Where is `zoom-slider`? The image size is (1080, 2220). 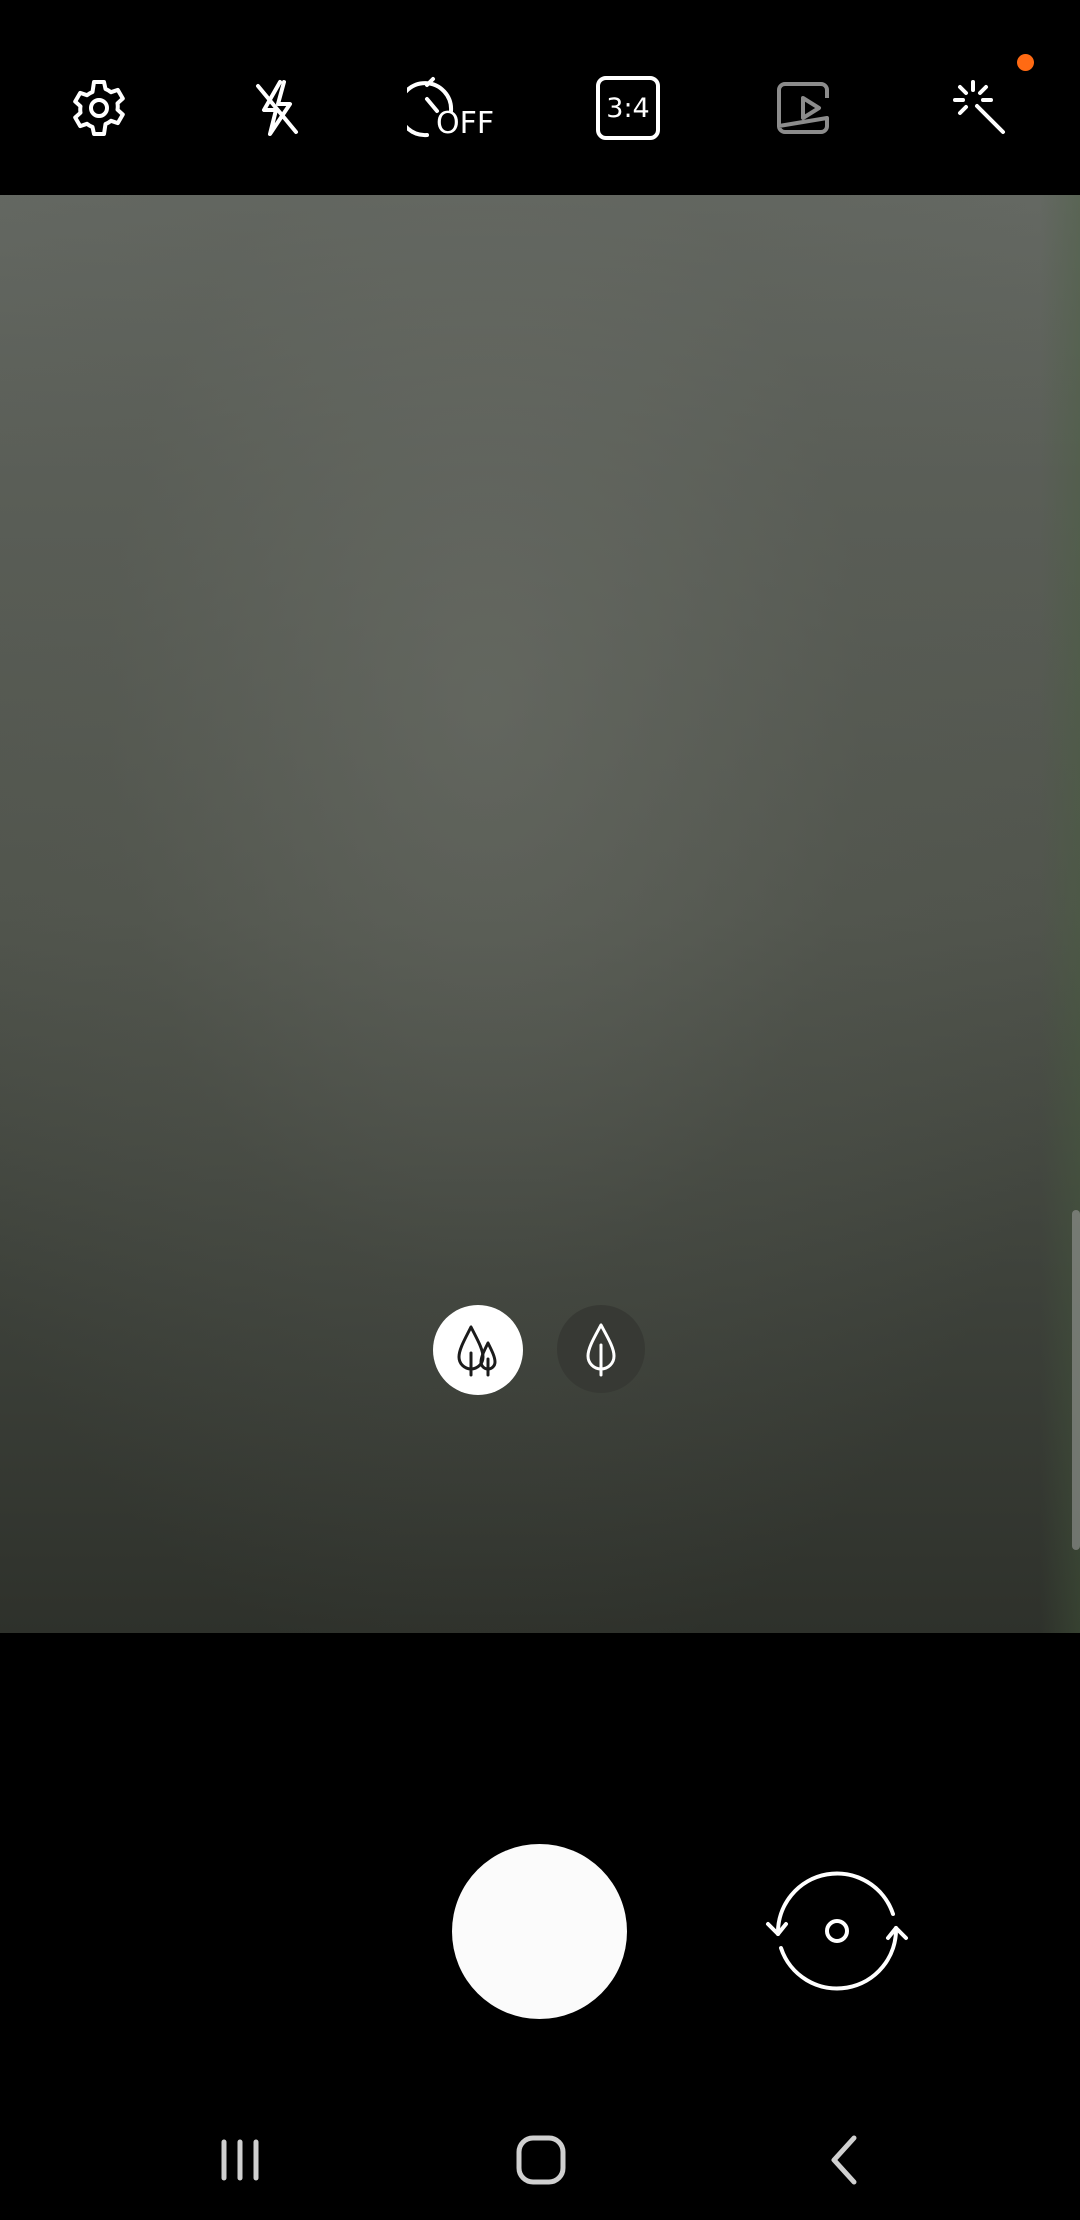 zoom-slider is located at coordinates (1076, 1380).